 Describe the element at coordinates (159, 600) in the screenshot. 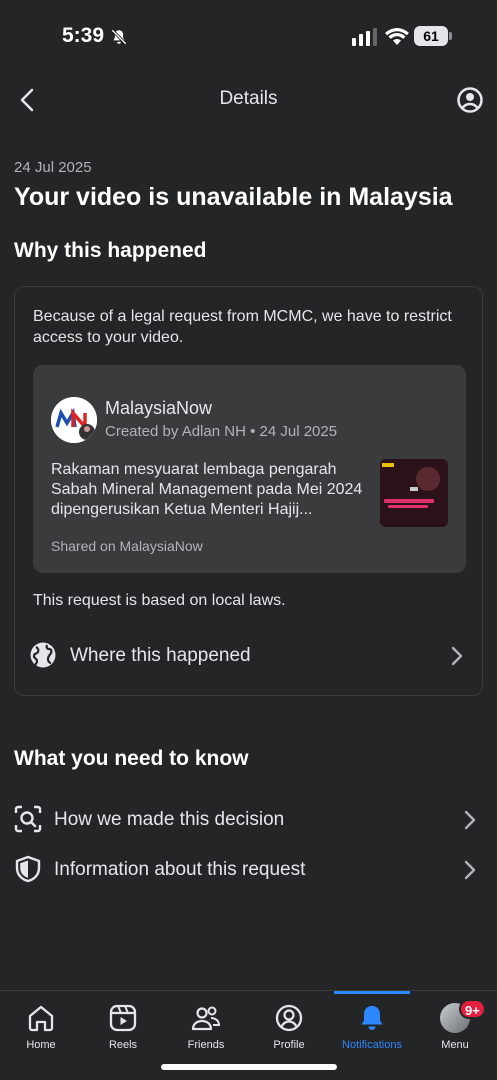

I see `request-basis: This request is based on local laws.` at that location.